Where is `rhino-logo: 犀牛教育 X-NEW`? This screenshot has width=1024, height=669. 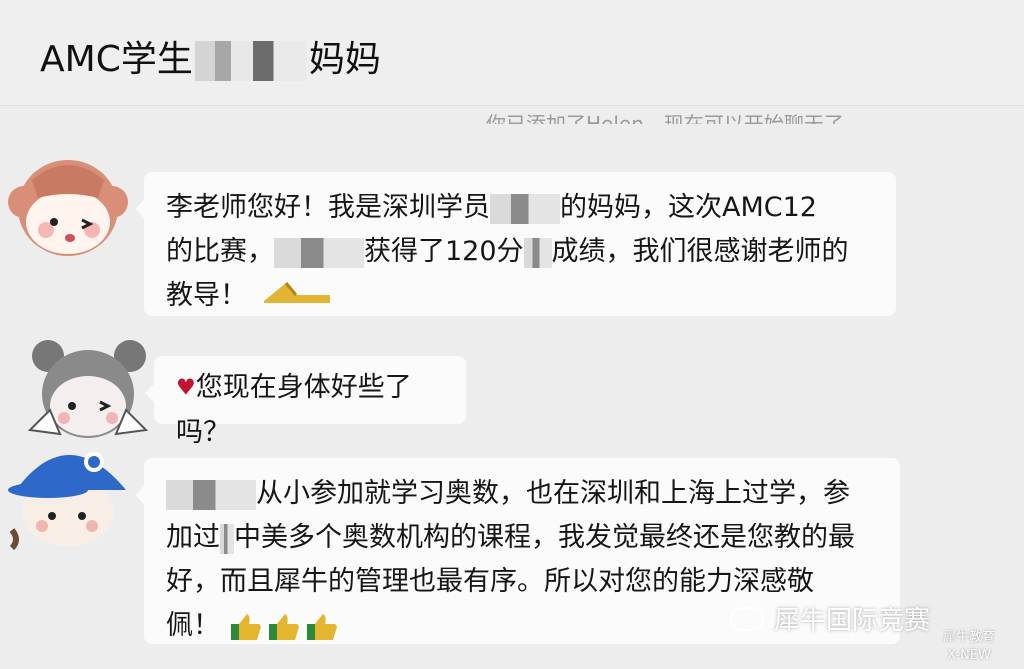 rhino-logo: 犀牛教育 X-NEW is located at coordinates (968, 646).